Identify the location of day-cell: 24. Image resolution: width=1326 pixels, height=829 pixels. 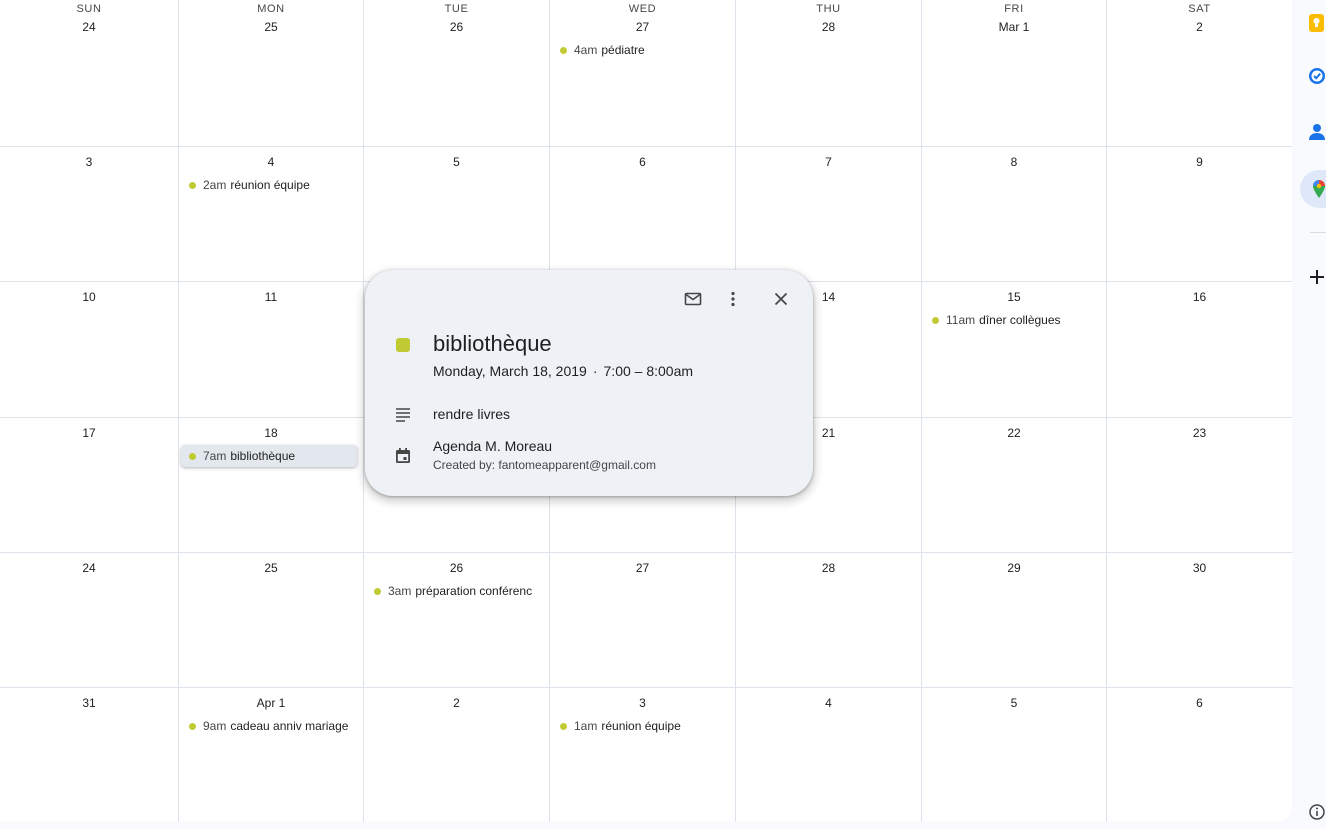
(89, 620).